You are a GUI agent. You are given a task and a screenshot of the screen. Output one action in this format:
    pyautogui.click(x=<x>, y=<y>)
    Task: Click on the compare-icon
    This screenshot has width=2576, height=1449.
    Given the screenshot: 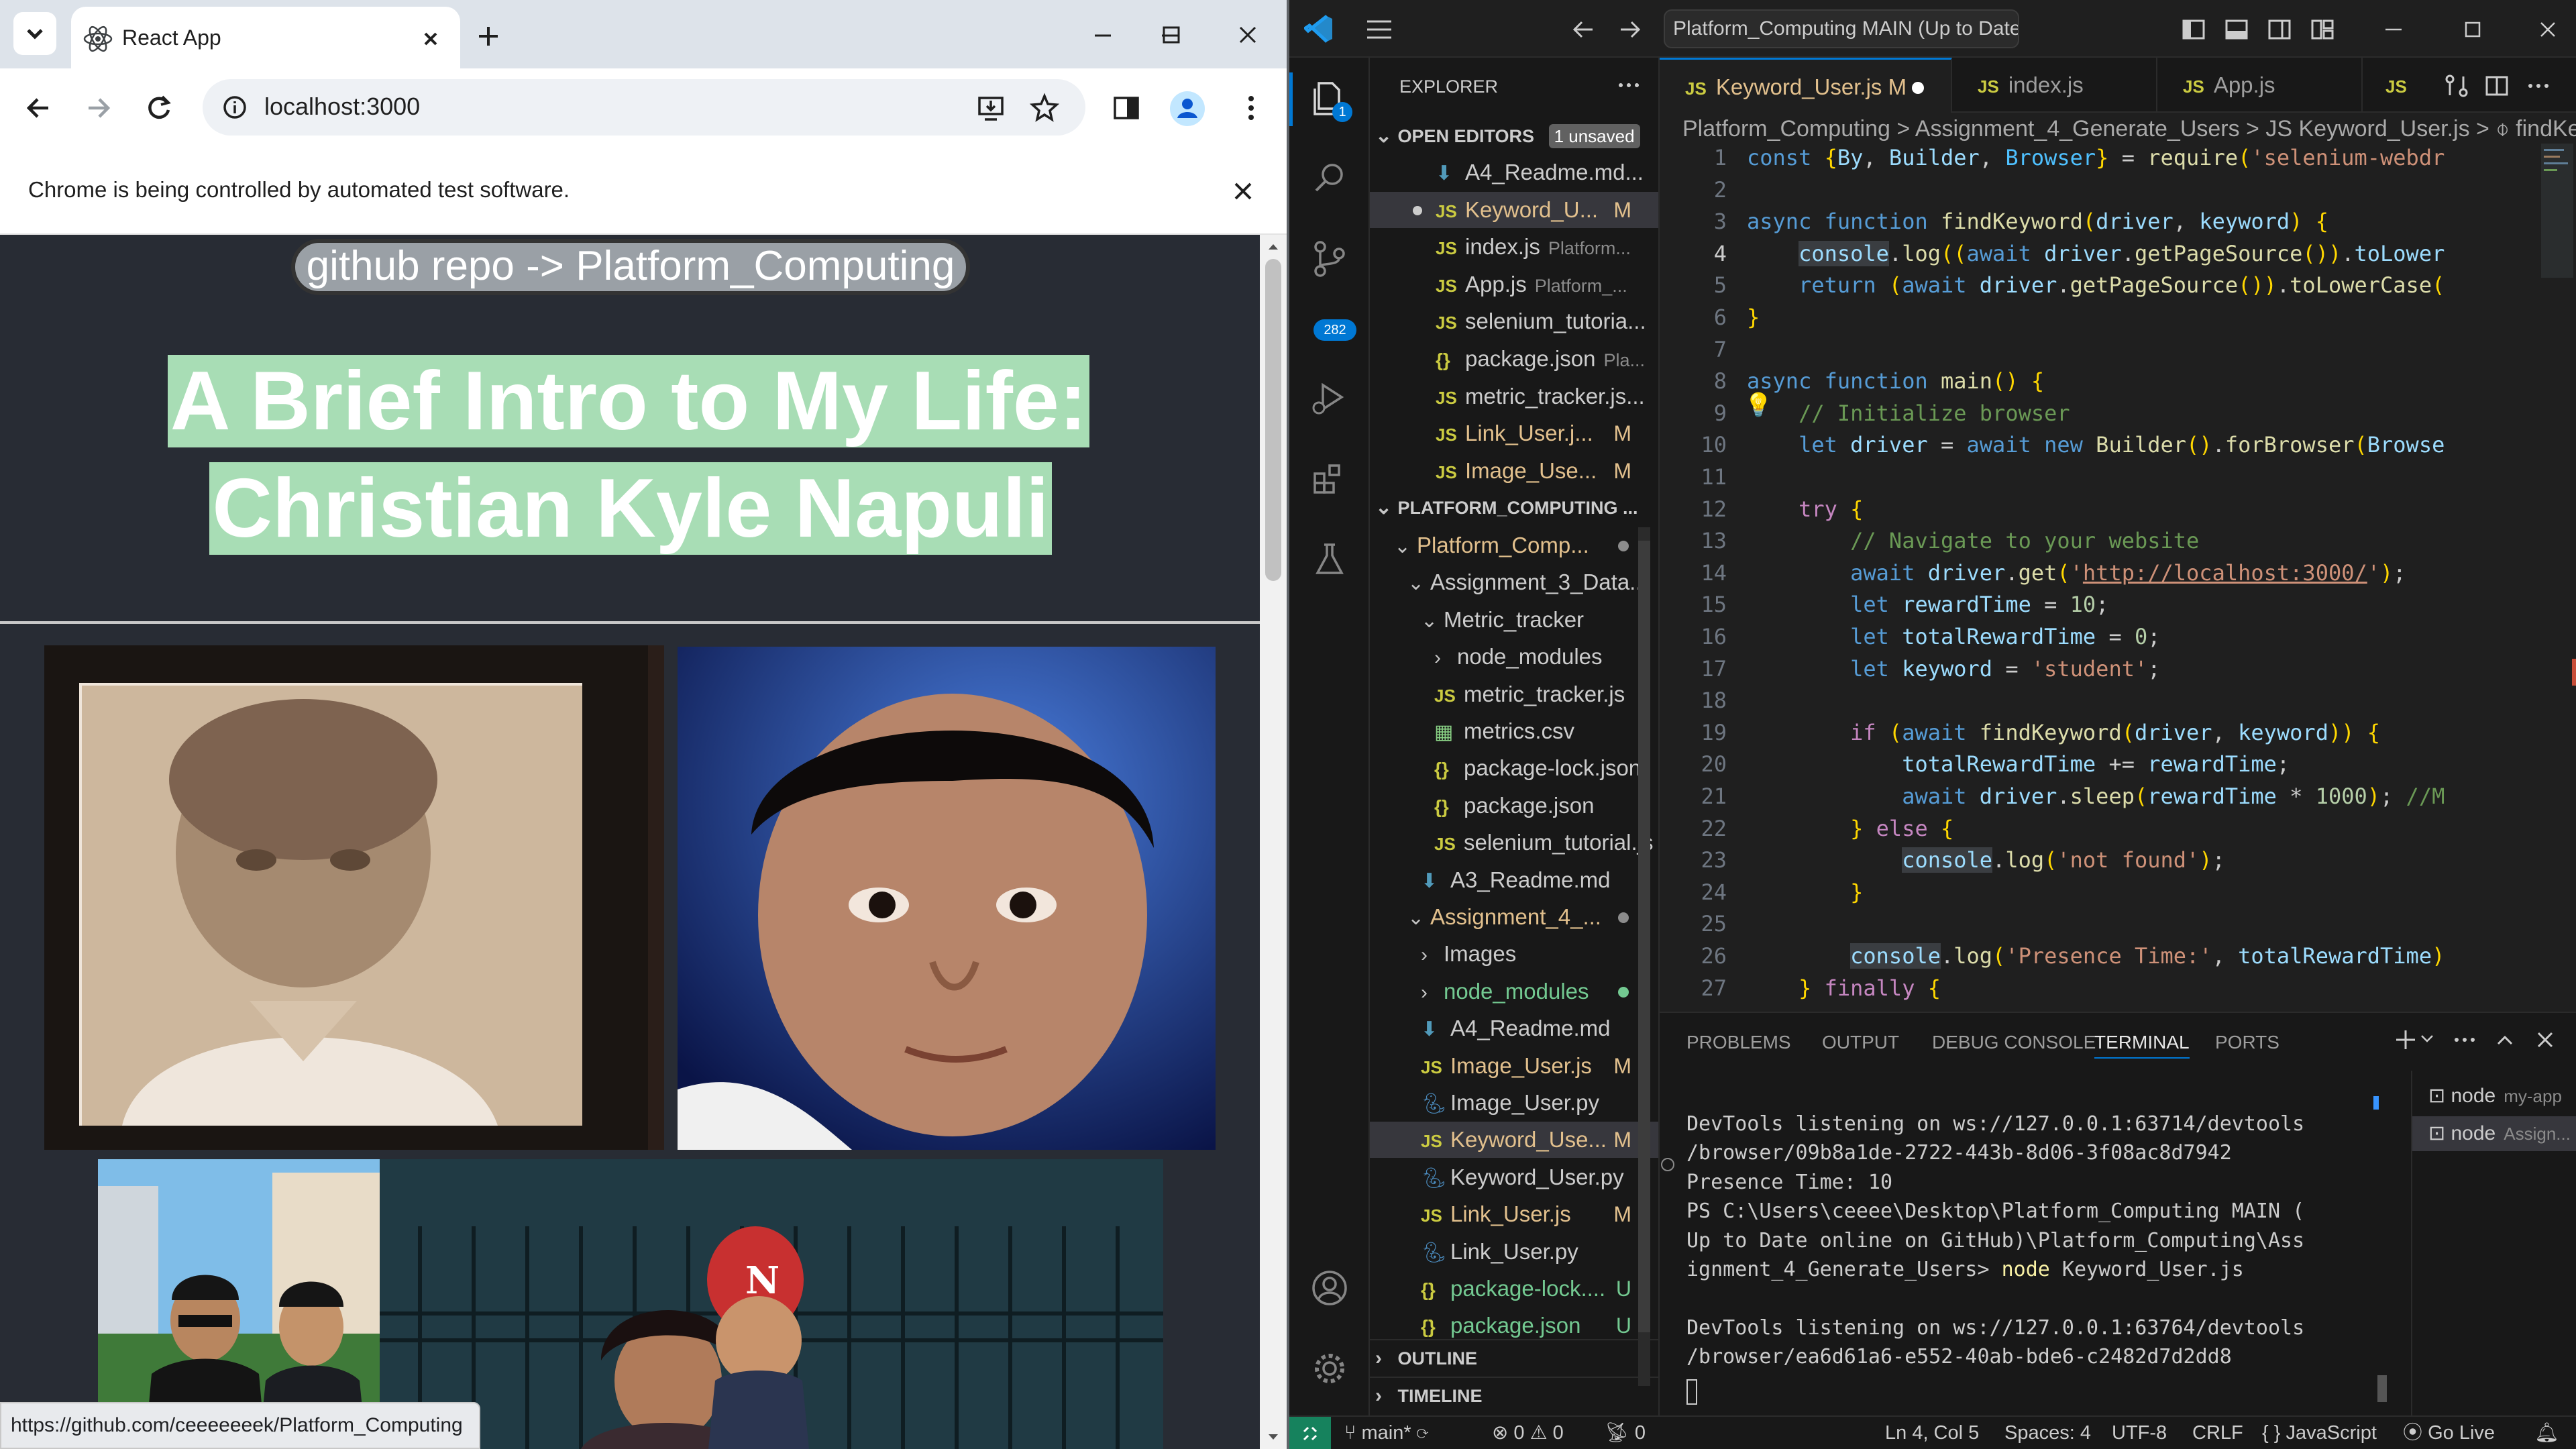 What is the action you would take?
    pyautogui.click(x=2456, y=85)
    